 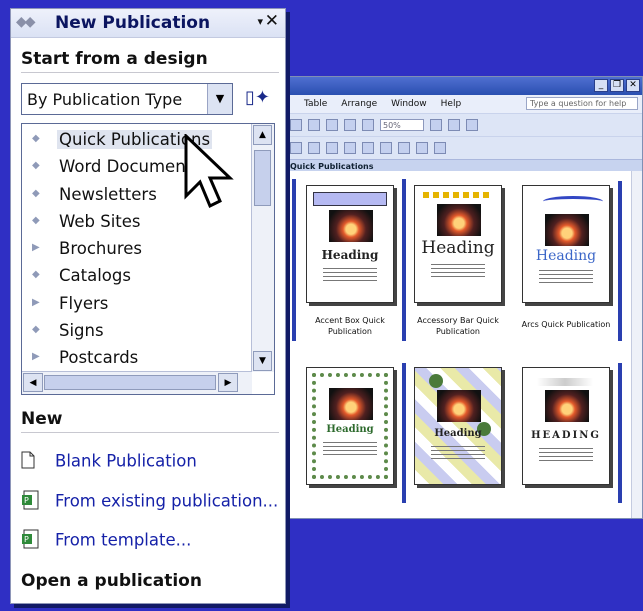 What do you see at coordinates (386, 148) in the screenshot?
I see `align-right-icon` at bounding box center [386, 148].